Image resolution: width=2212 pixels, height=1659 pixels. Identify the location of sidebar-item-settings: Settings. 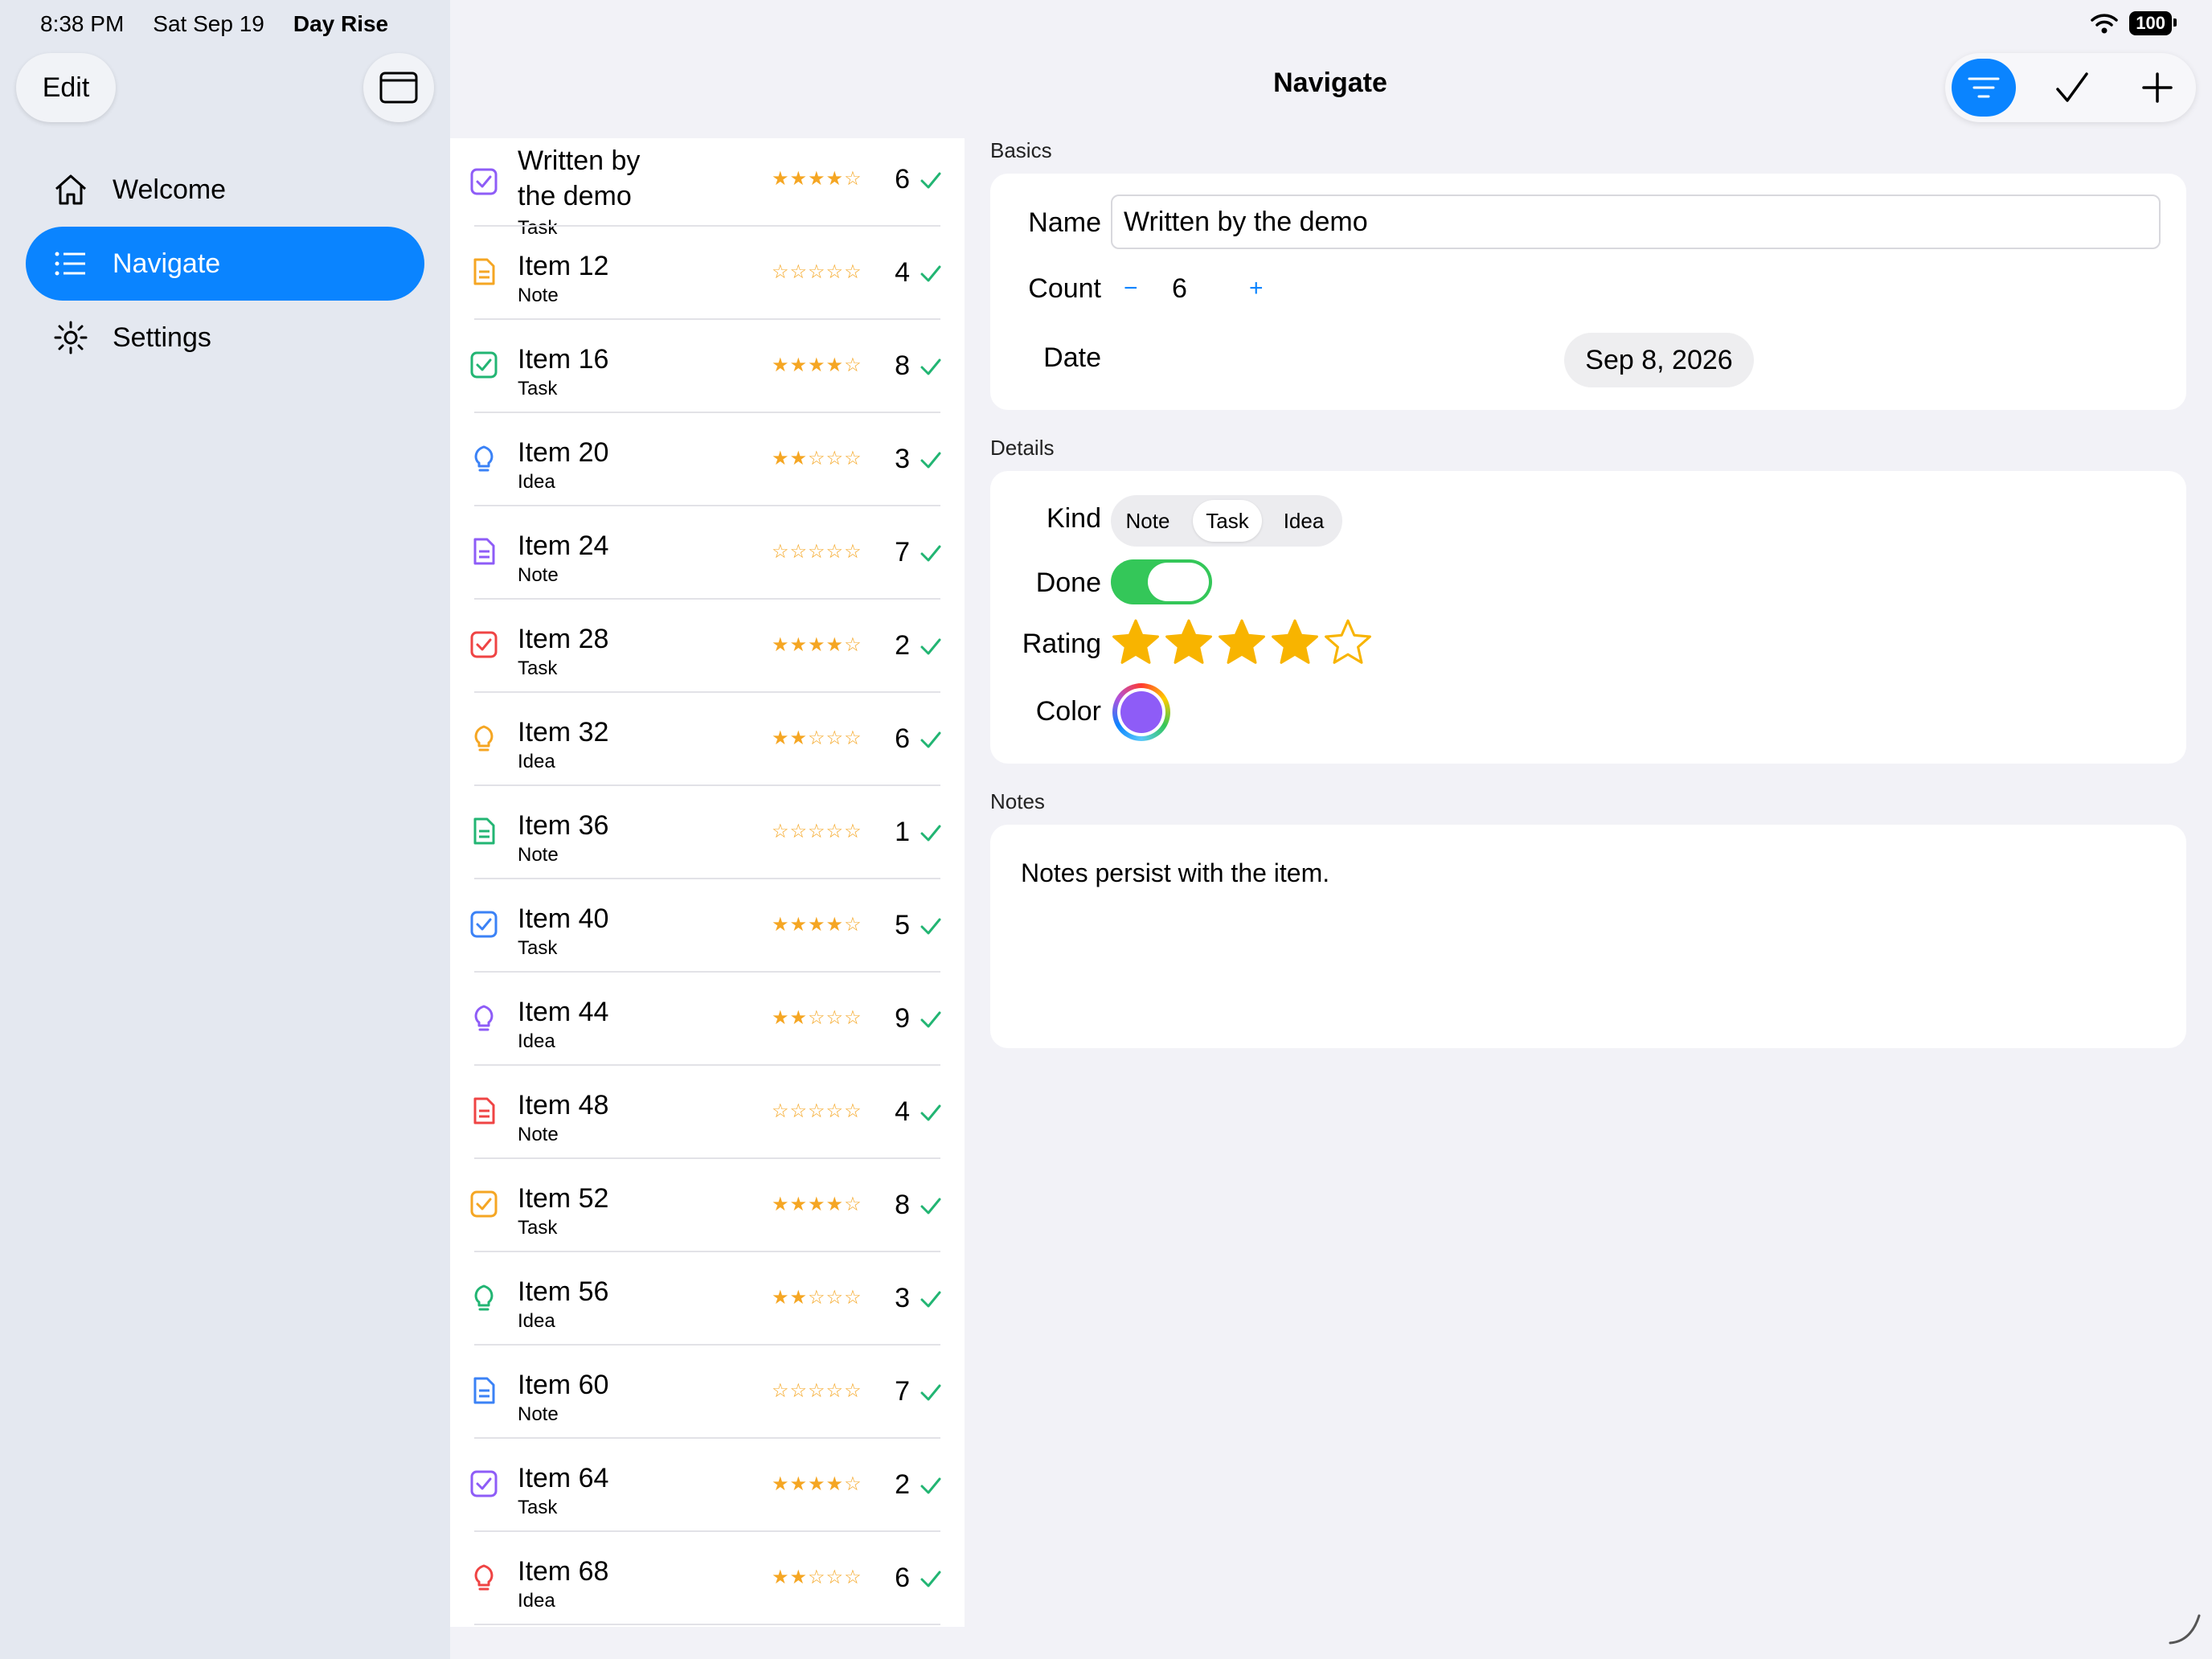
(225, 338).